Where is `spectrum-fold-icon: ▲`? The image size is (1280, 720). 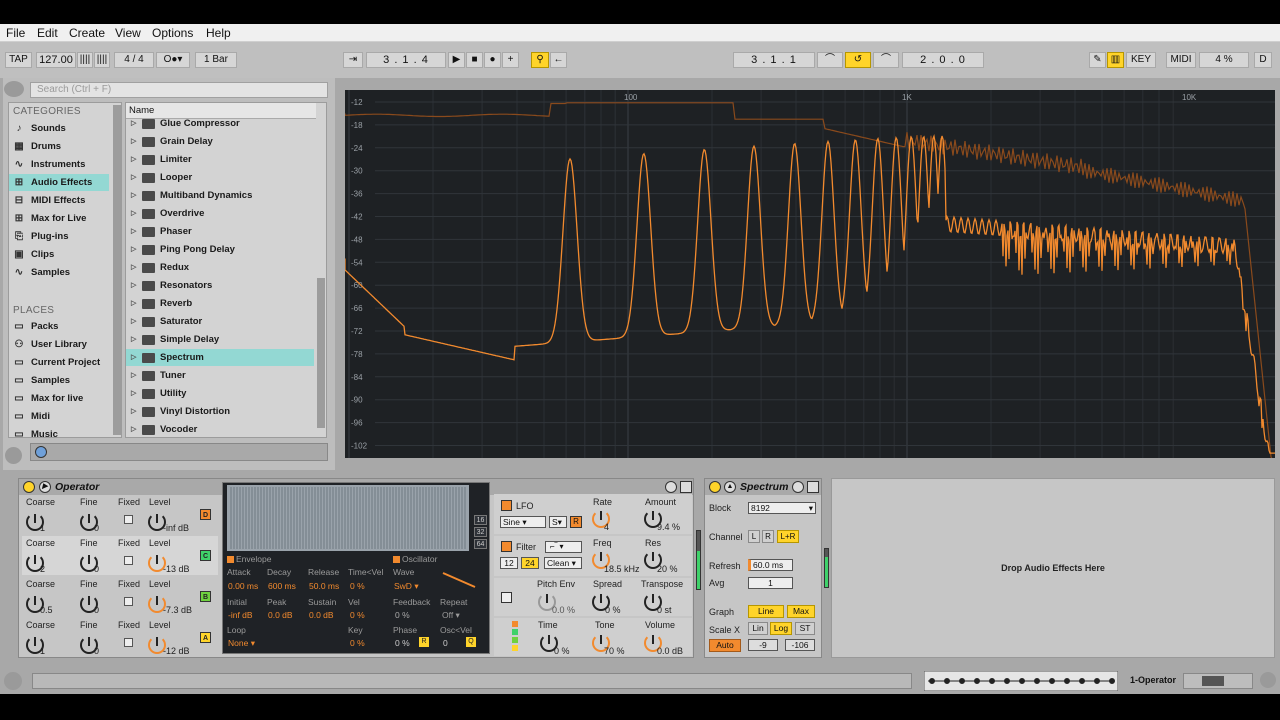 spectrum-fold-icon: ▲ is located at coordinates (730, 487).